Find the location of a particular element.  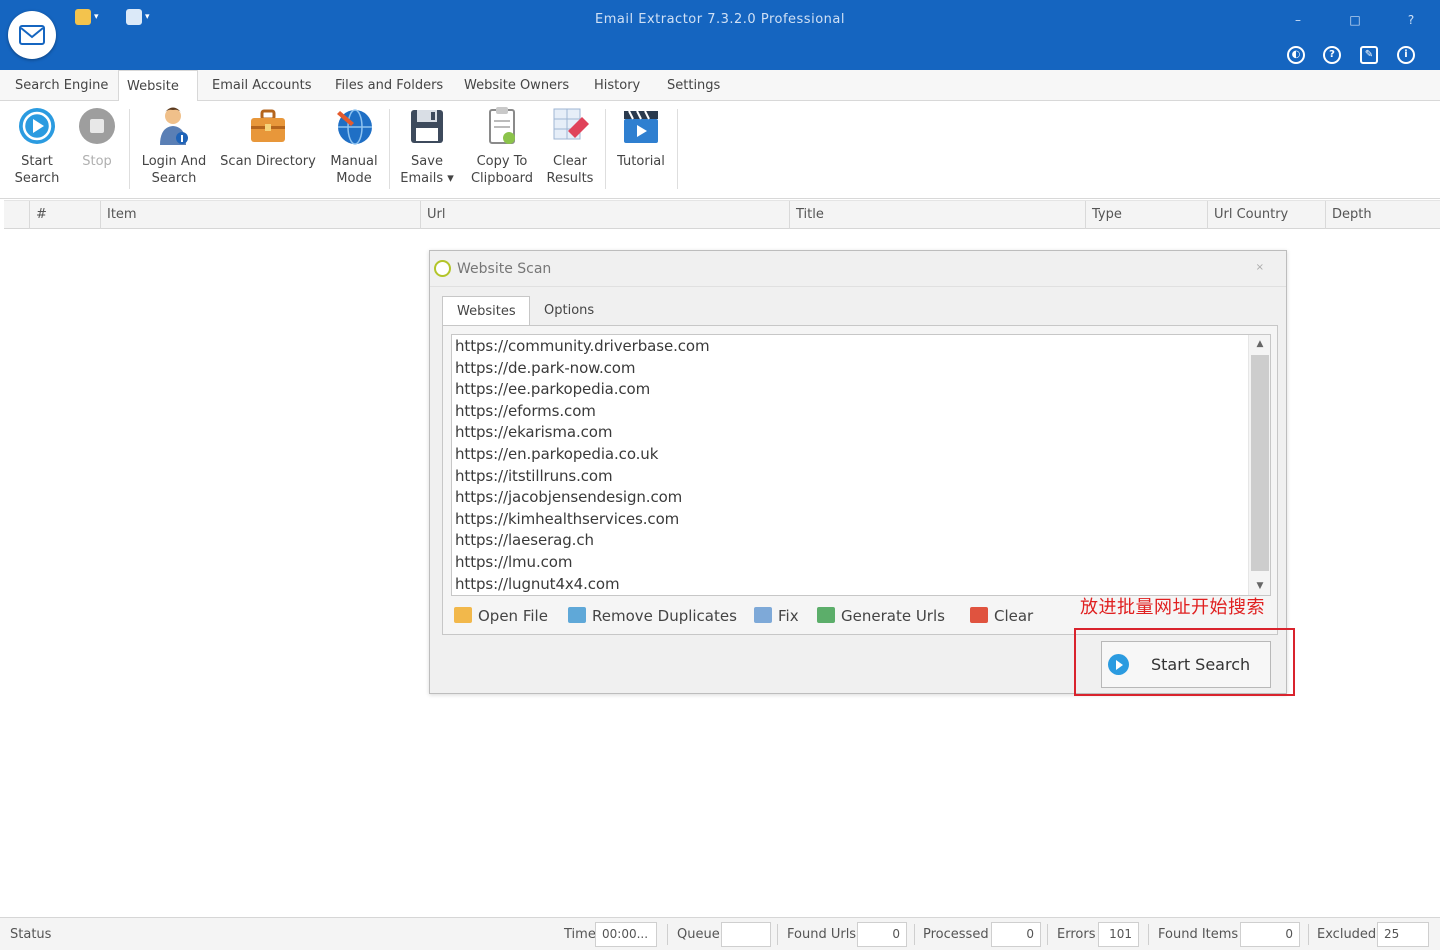

edit-icon: ✎ is located at coordinates (1369, 55).